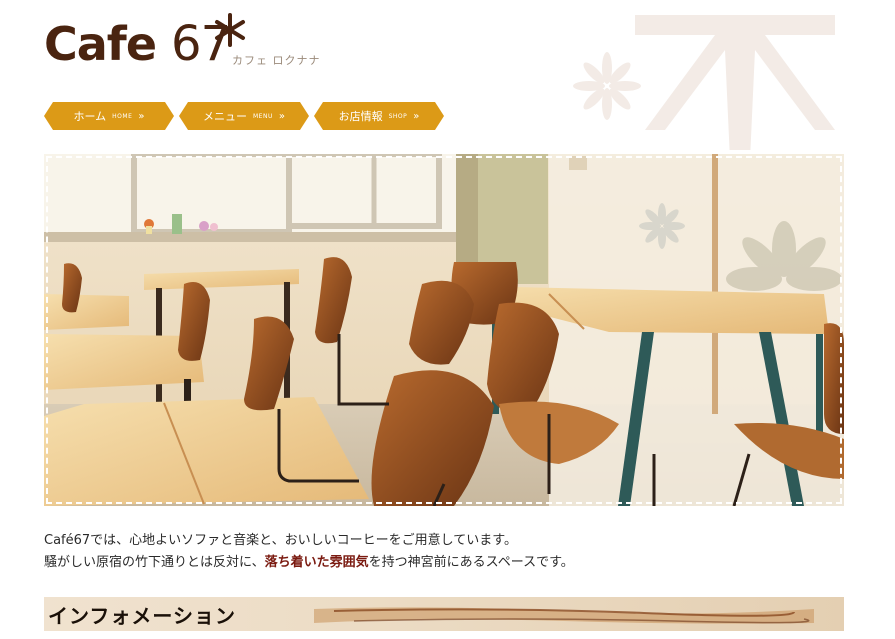 This screenshot has width=895, height=639. Describe the element at coordinates (276, 60) in the screenshot. I see `logo-kana: カフェ ロクナナ` at that location.